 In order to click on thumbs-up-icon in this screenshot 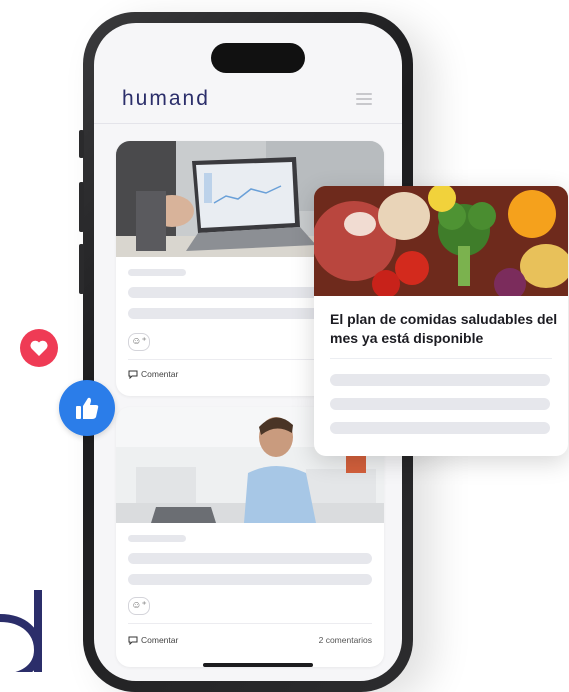, I will do `click(87, 408)`.